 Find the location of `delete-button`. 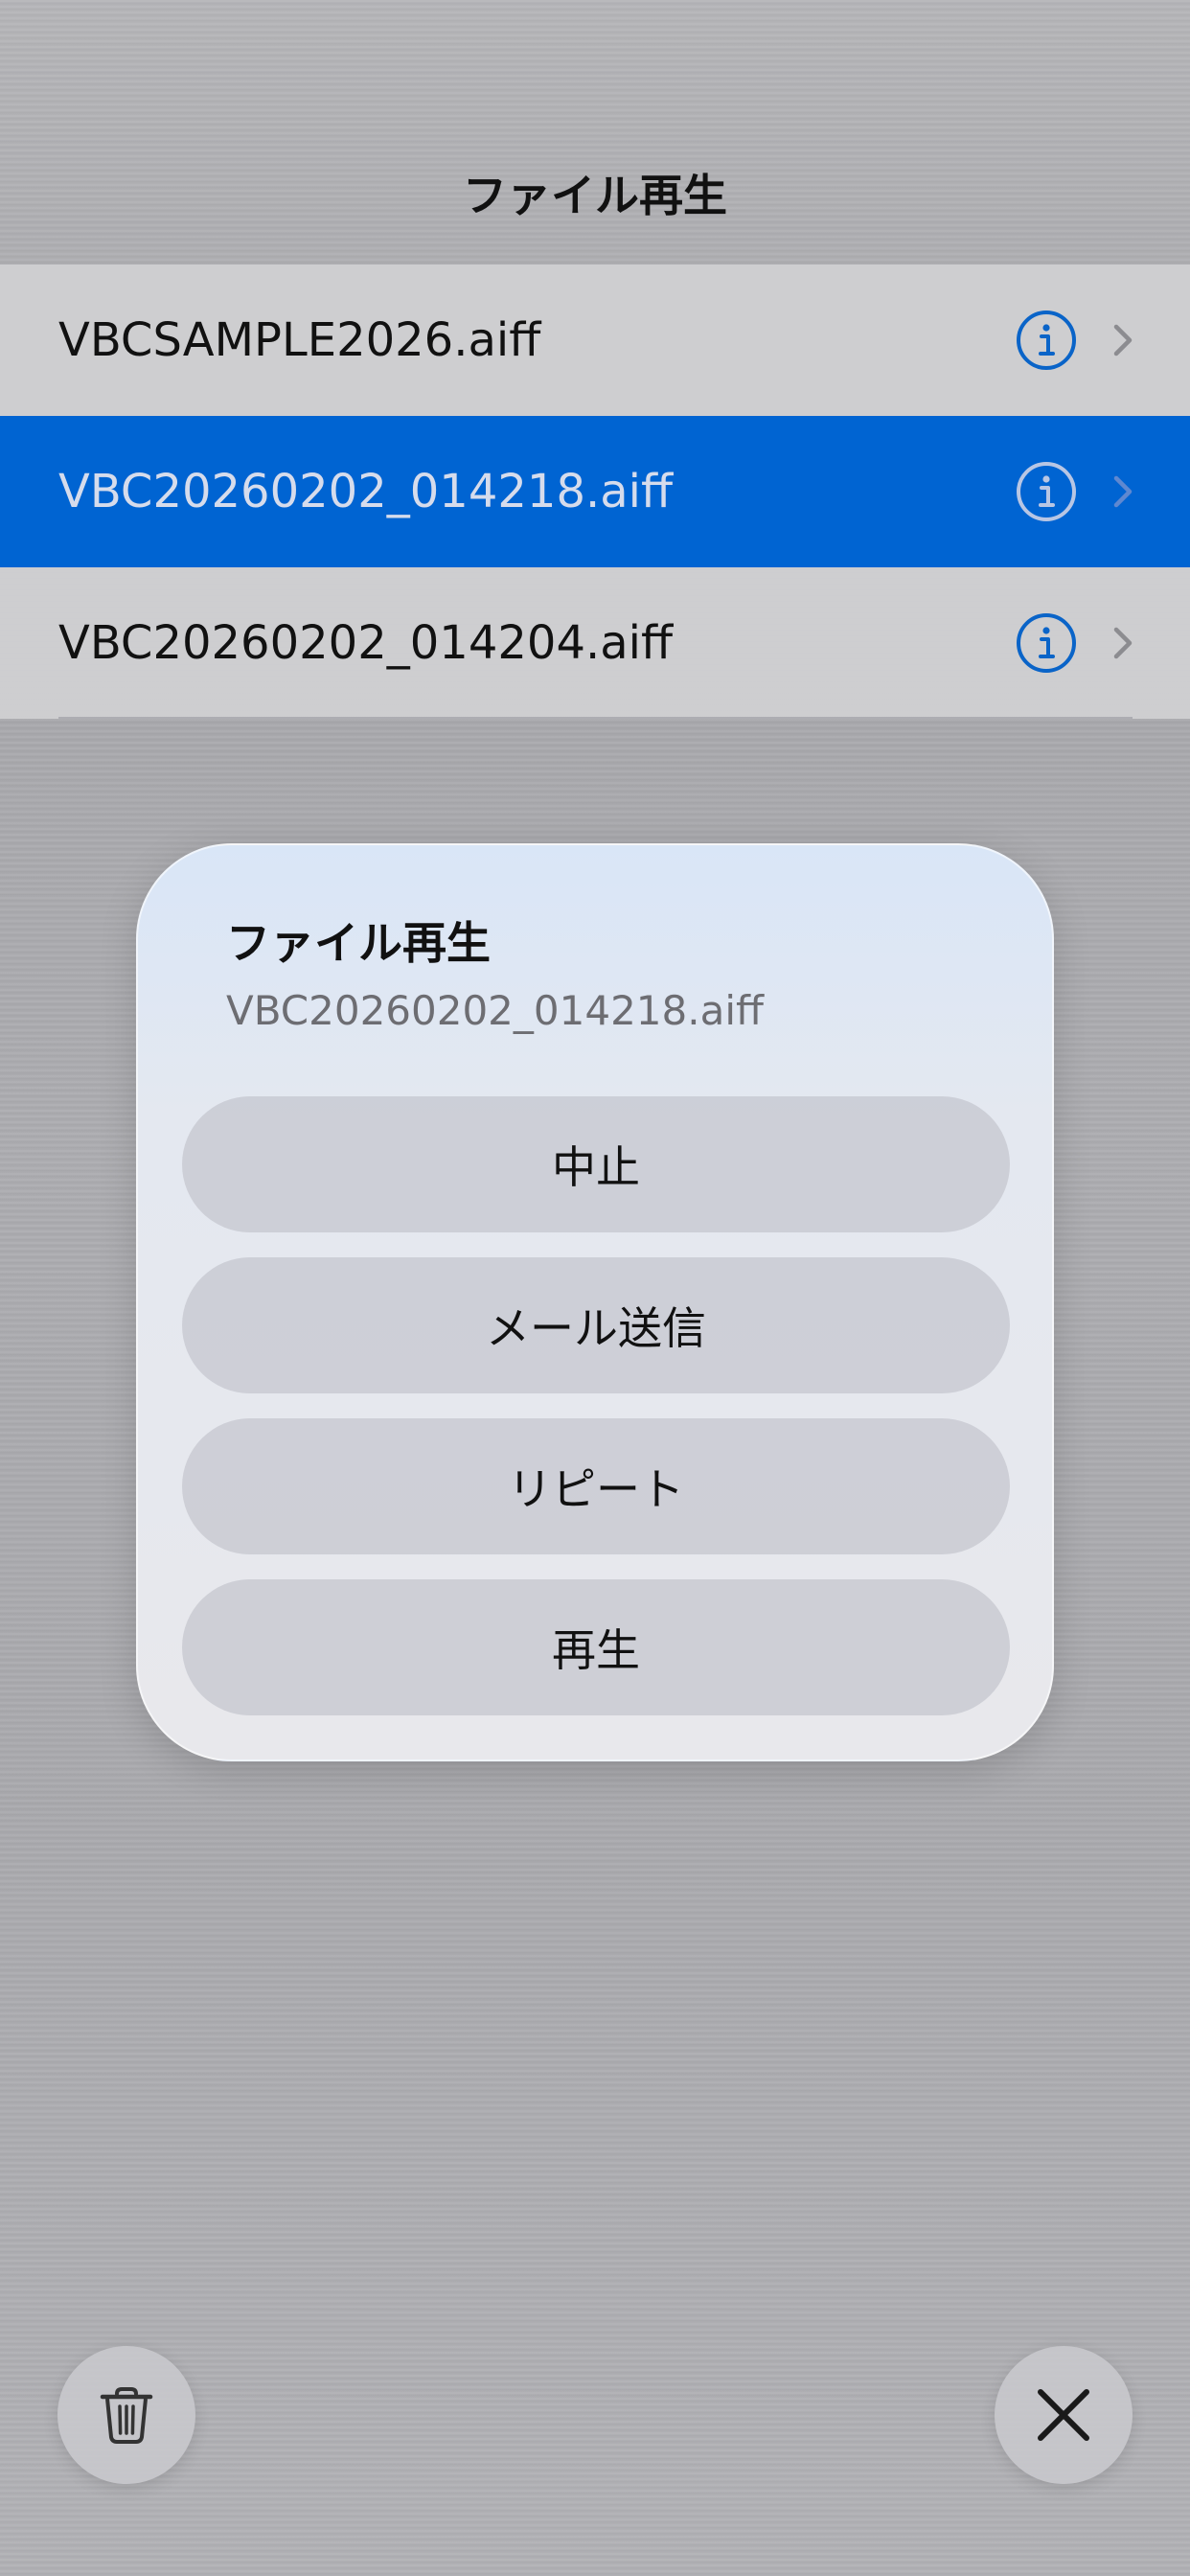

delete-button is located at coordinates (126, 2415).